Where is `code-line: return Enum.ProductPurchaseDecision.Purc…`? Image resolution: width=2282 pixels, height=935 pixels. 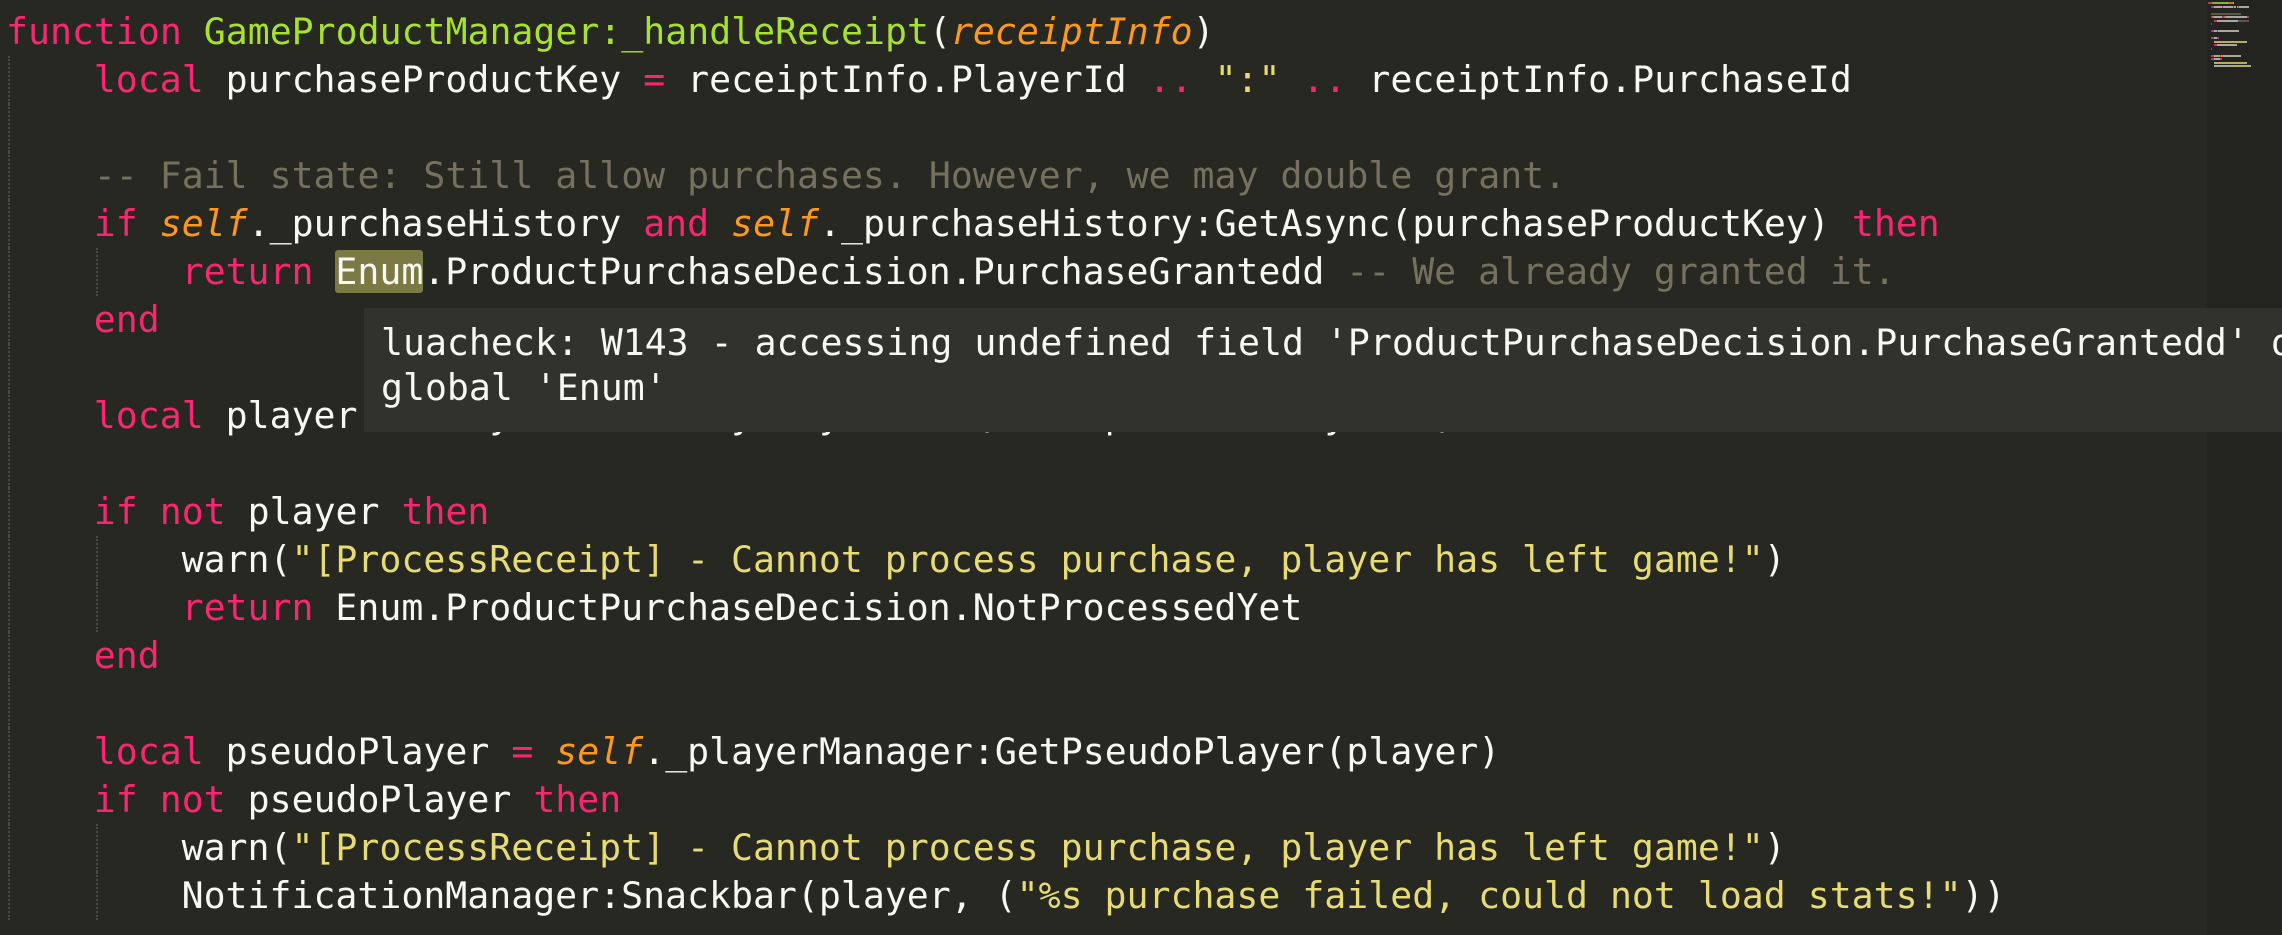 code-line: return Enum.ProductPurchaseDecision.Purc… is located at coordinates (1039, 272).